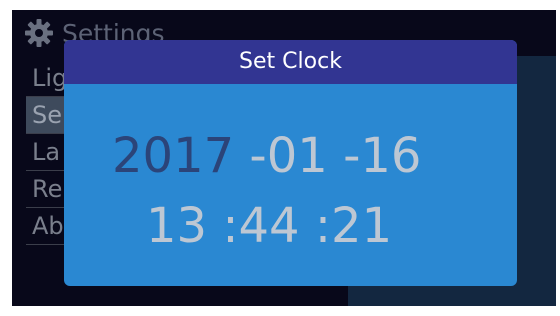 This screenshot has width=560, height=316. What do you see at coordinates (50, 78) in the screenshot?
I see `menu-item-label: Lig` at bounding box center [50, 78].